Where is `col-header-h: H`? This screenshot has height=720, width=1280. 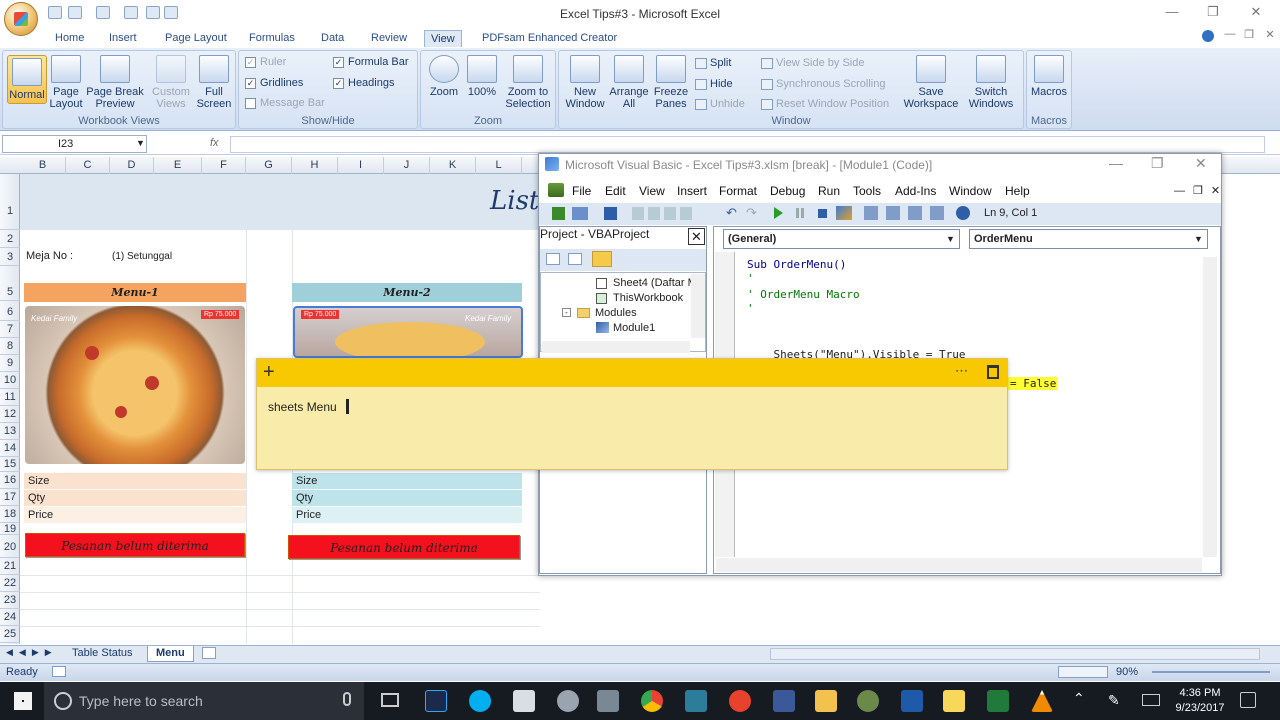
col-header-h: H is located at coordinates (315, 165).